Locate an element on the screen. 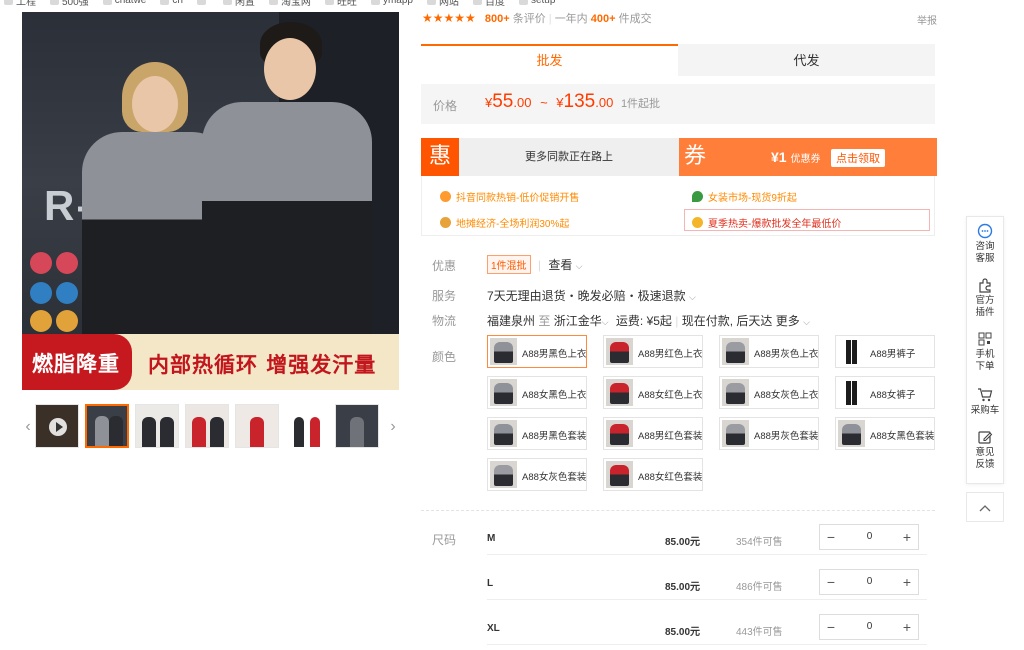  service-label: 服务 is located at coordinates (444, 296).